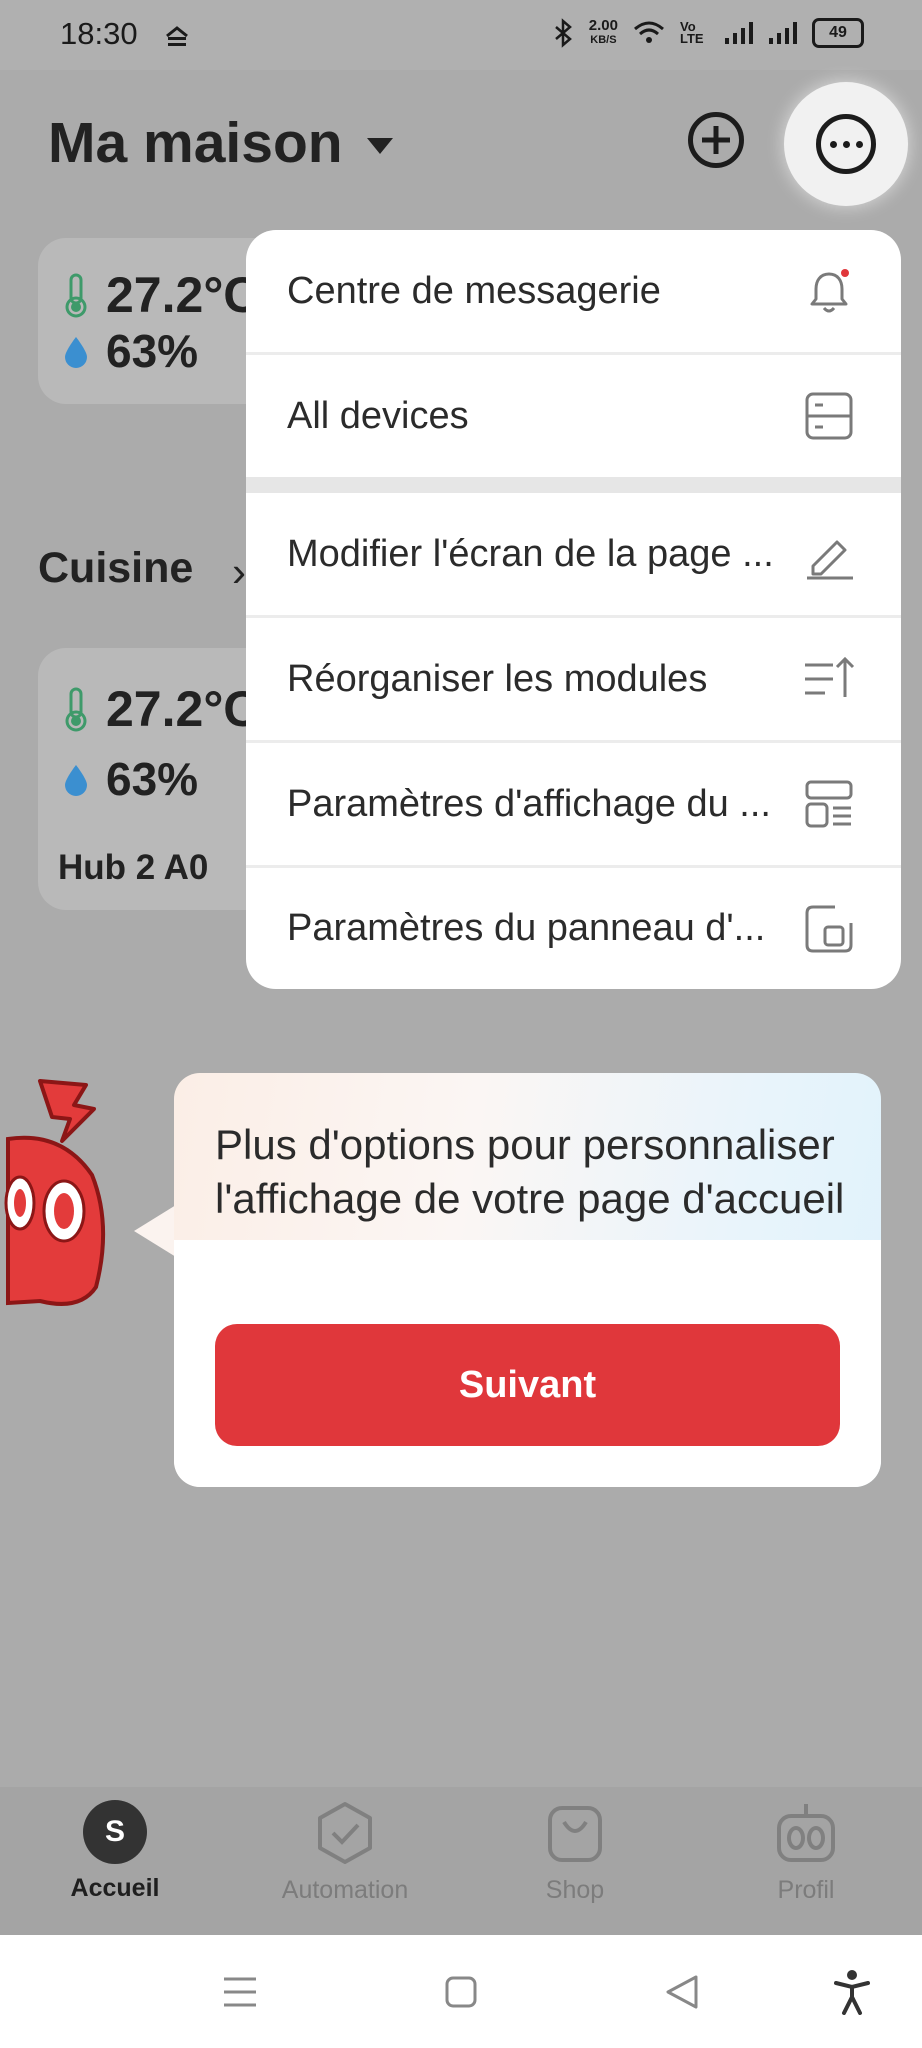  What do you see at coordinates (829, 416) in the screenshot?
I see `devices-icon` at bounding box center [829, 416].